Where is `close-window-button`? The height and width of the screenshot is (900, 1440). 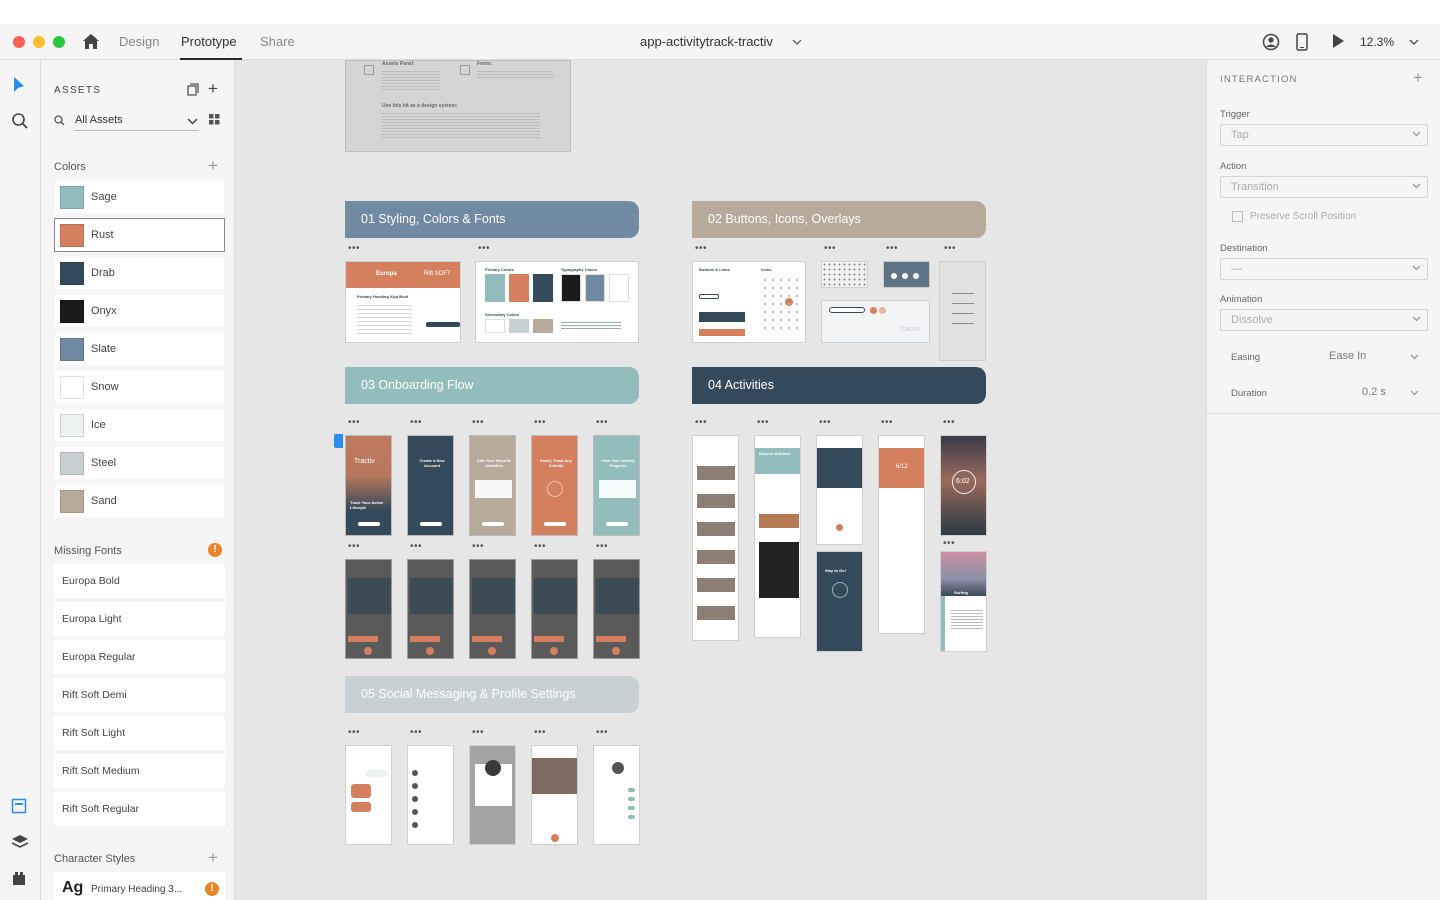
close-window-button is located at coordinates (19, 42).